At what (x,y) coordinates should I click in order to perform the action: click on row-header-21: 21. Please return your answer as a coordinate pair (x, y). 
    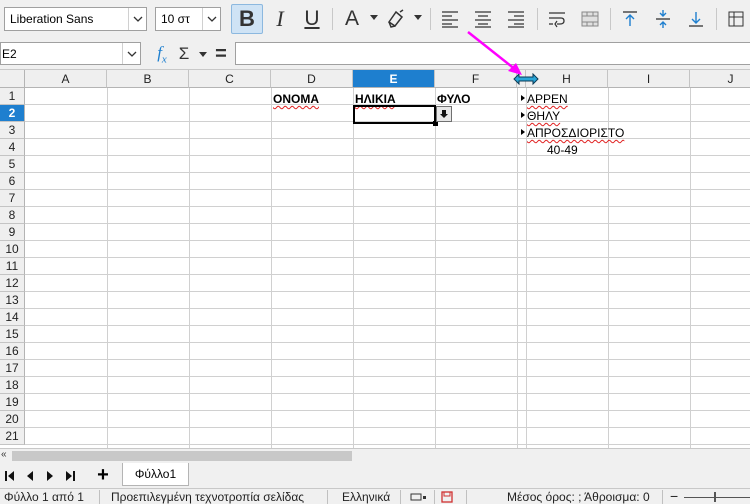
    Looking at the image, I should click on (12, 436).